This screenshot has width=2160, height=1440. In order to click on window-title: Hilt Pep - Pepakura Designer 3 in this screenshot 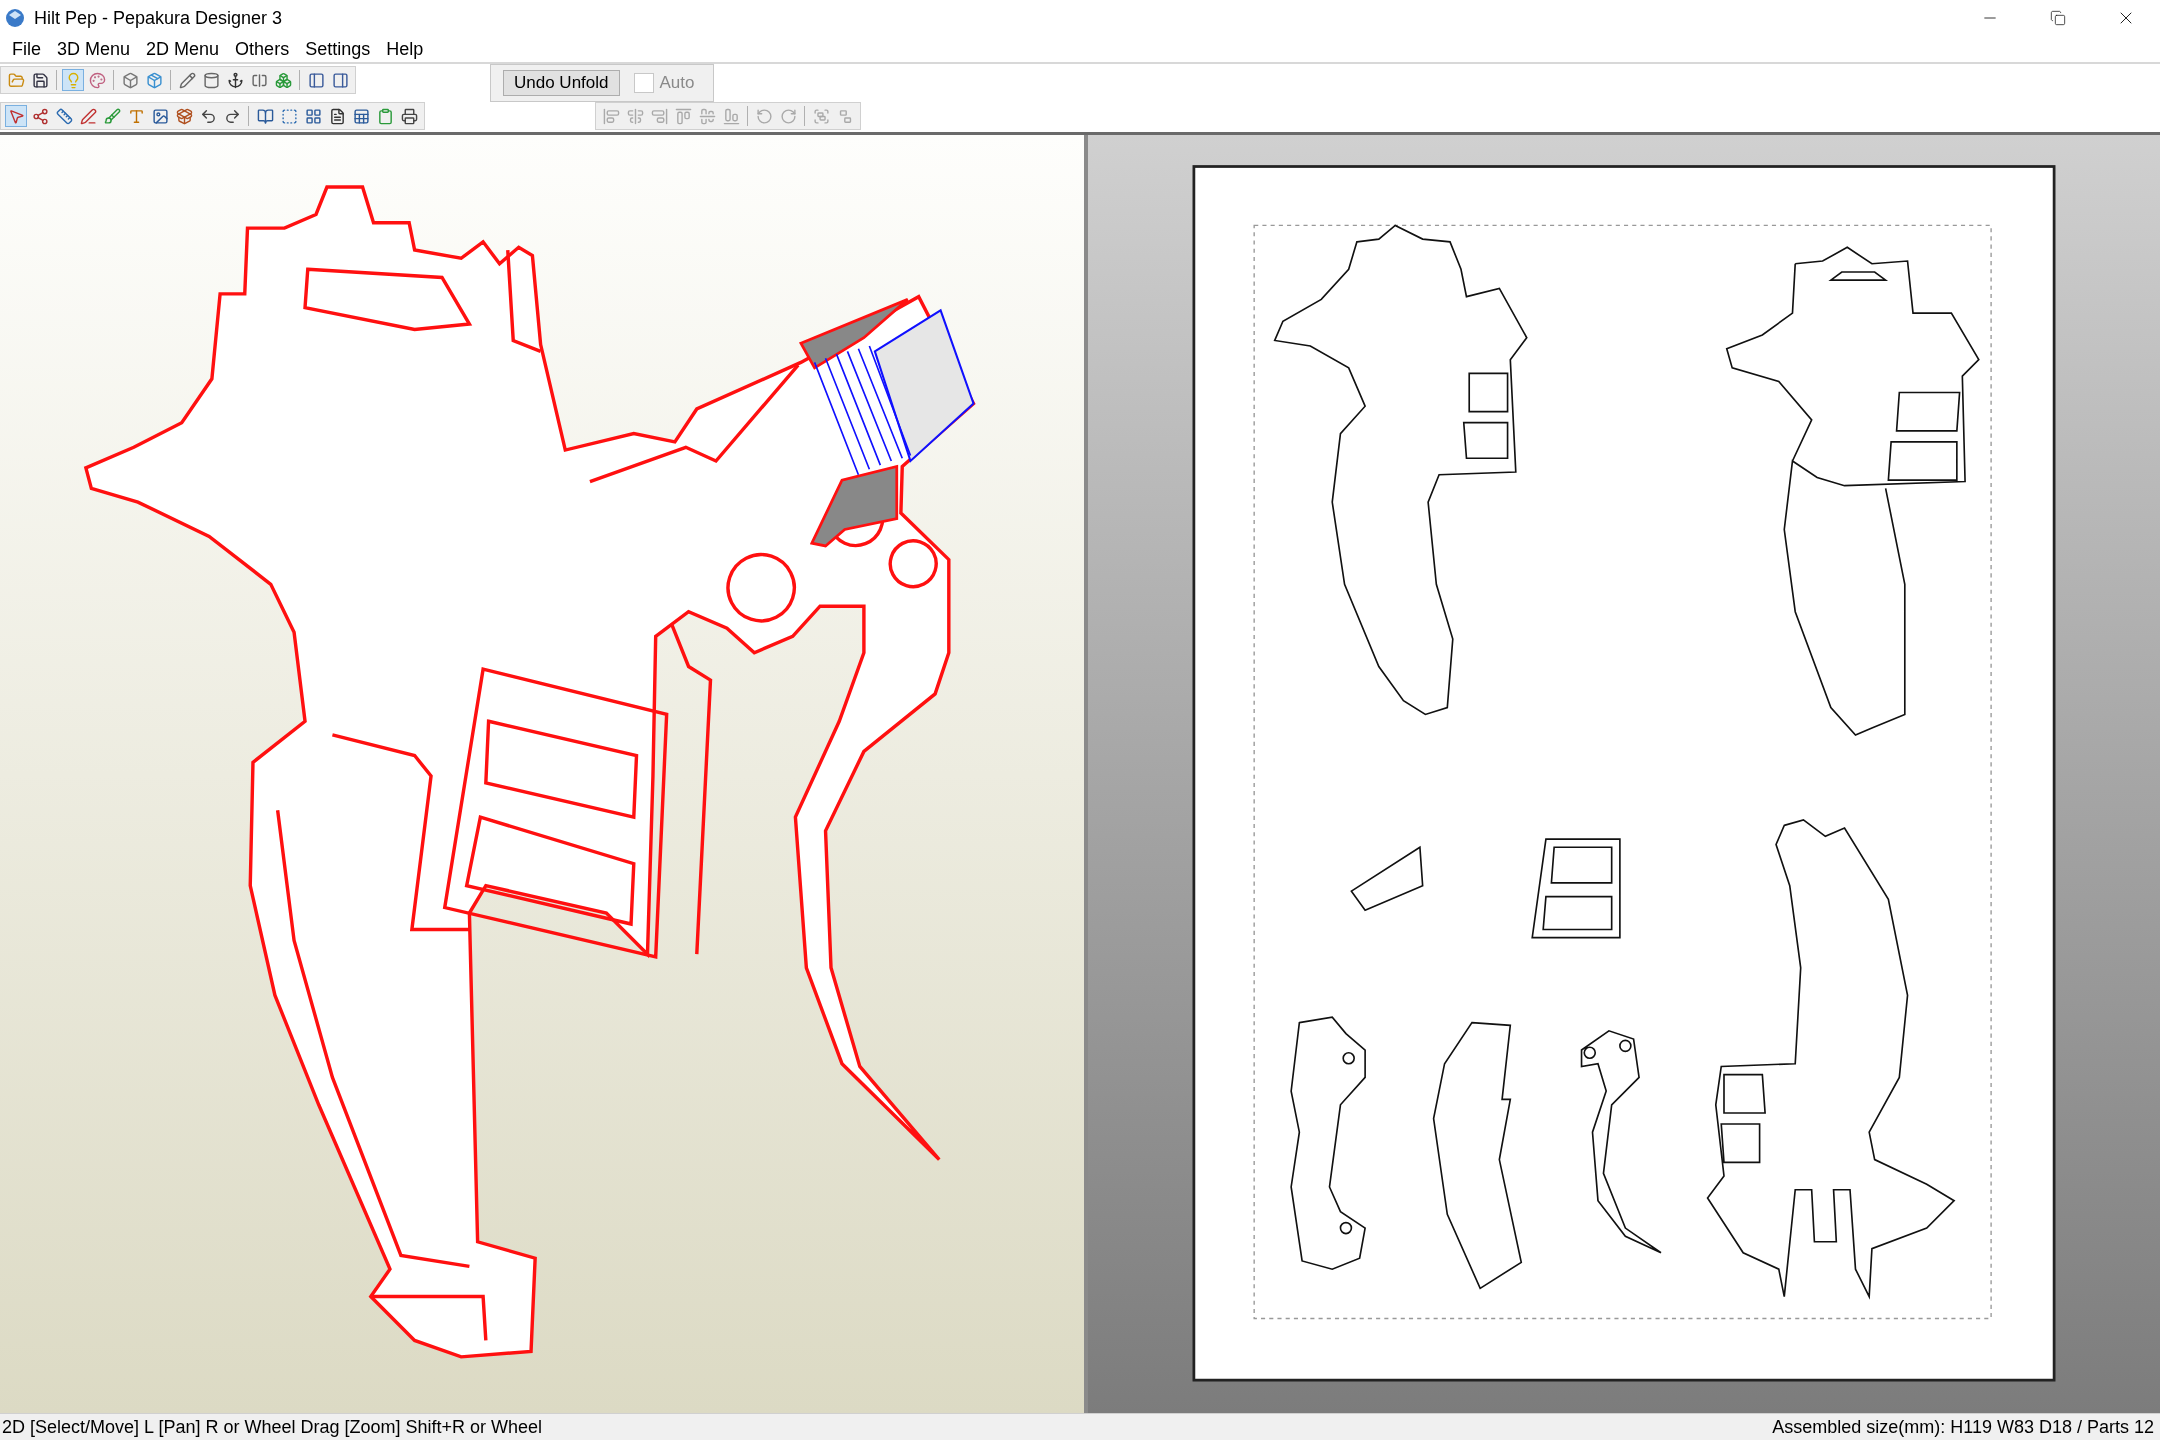, I will do `click(159, 18)`.